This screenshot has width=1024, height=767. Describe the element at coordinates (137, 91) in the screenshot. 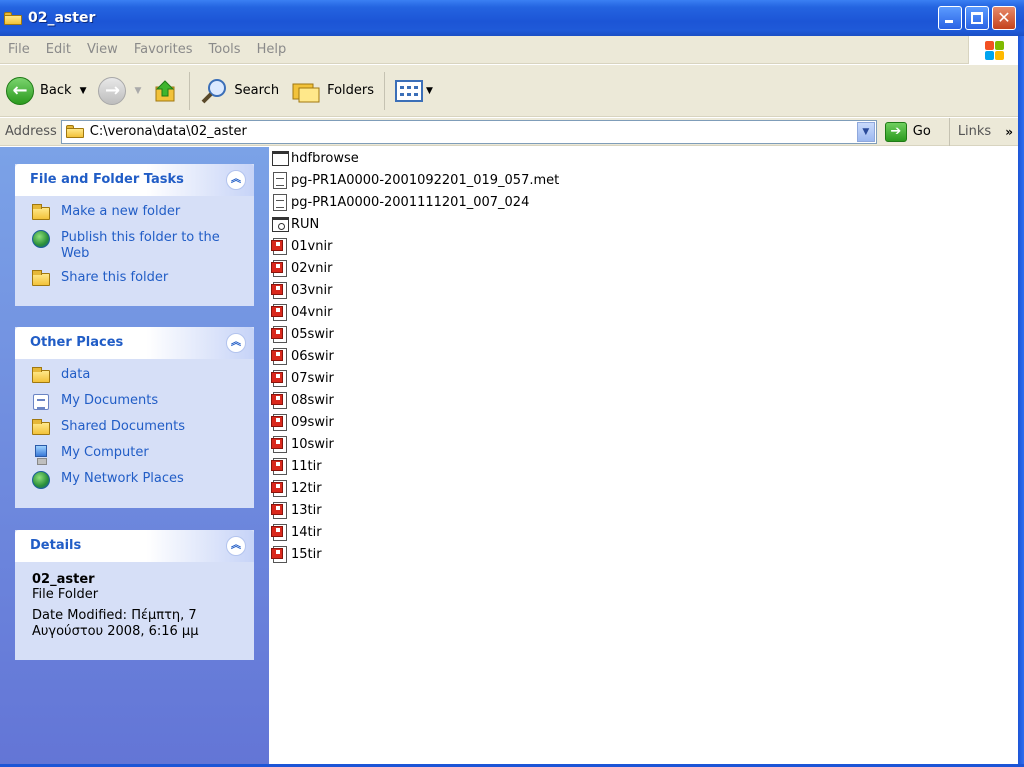

I see `forward-dropdown-icon: ▼` at that location.